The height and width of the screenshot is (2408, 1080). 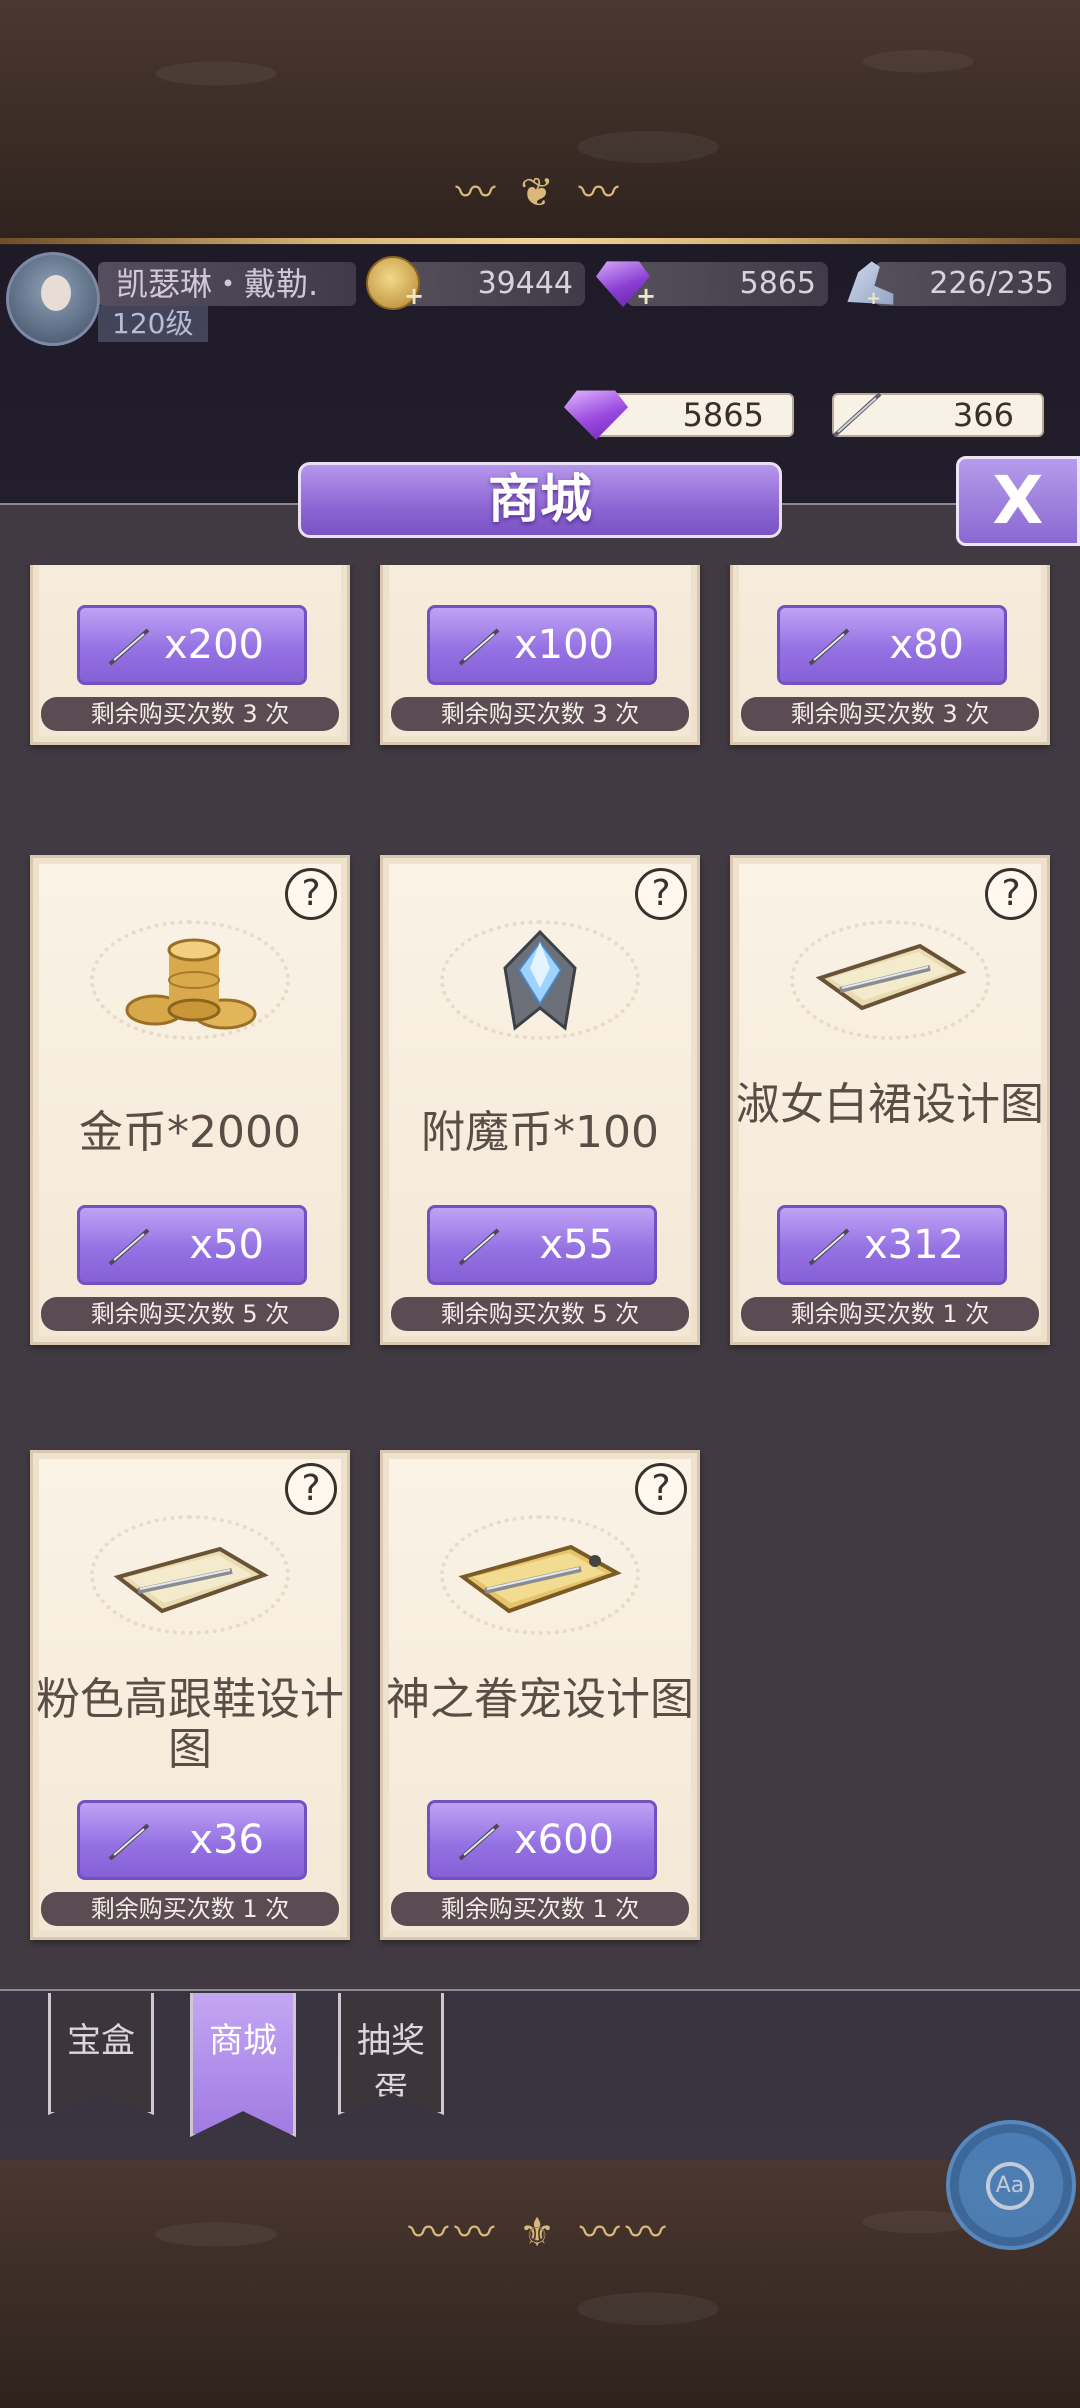 What do you see at coordinates (540, 500) in the screenshot?
I see `dialog-title: 商城` at bounding box center [540, 500].